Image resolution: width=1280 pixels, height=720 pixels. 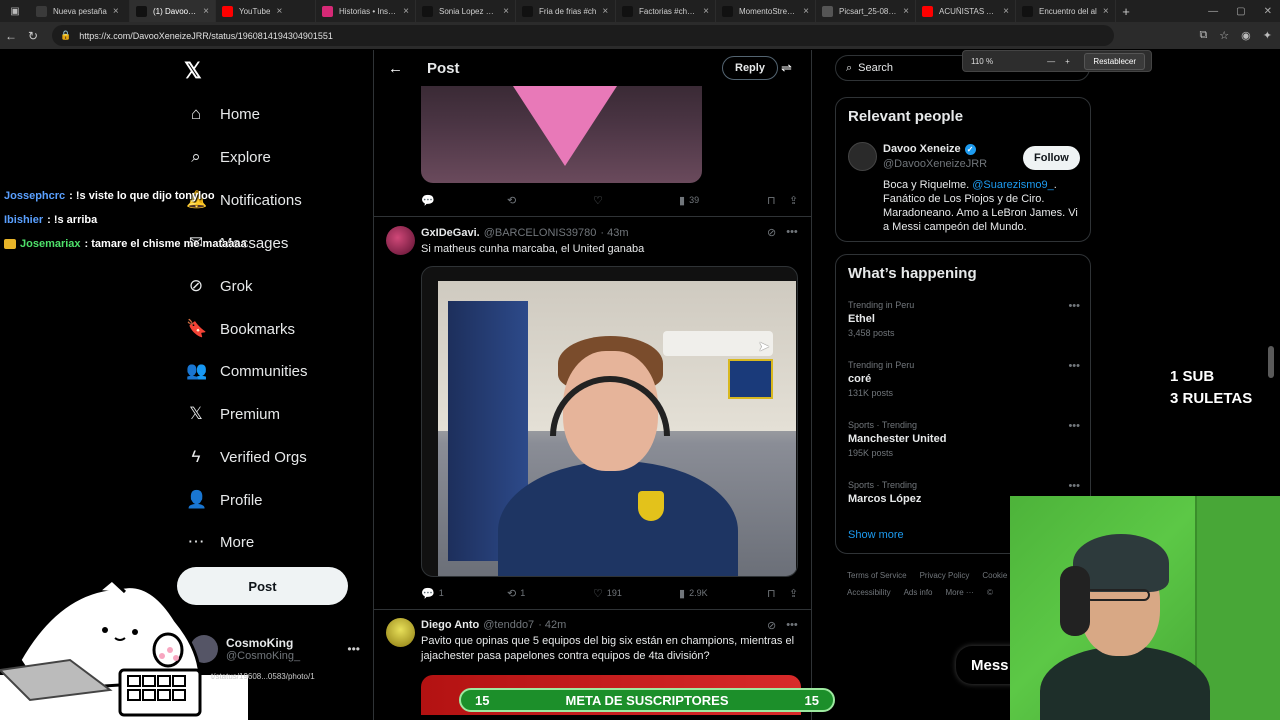 I want to click on terms-link: Terms of Service, so click(x=877, y=575).